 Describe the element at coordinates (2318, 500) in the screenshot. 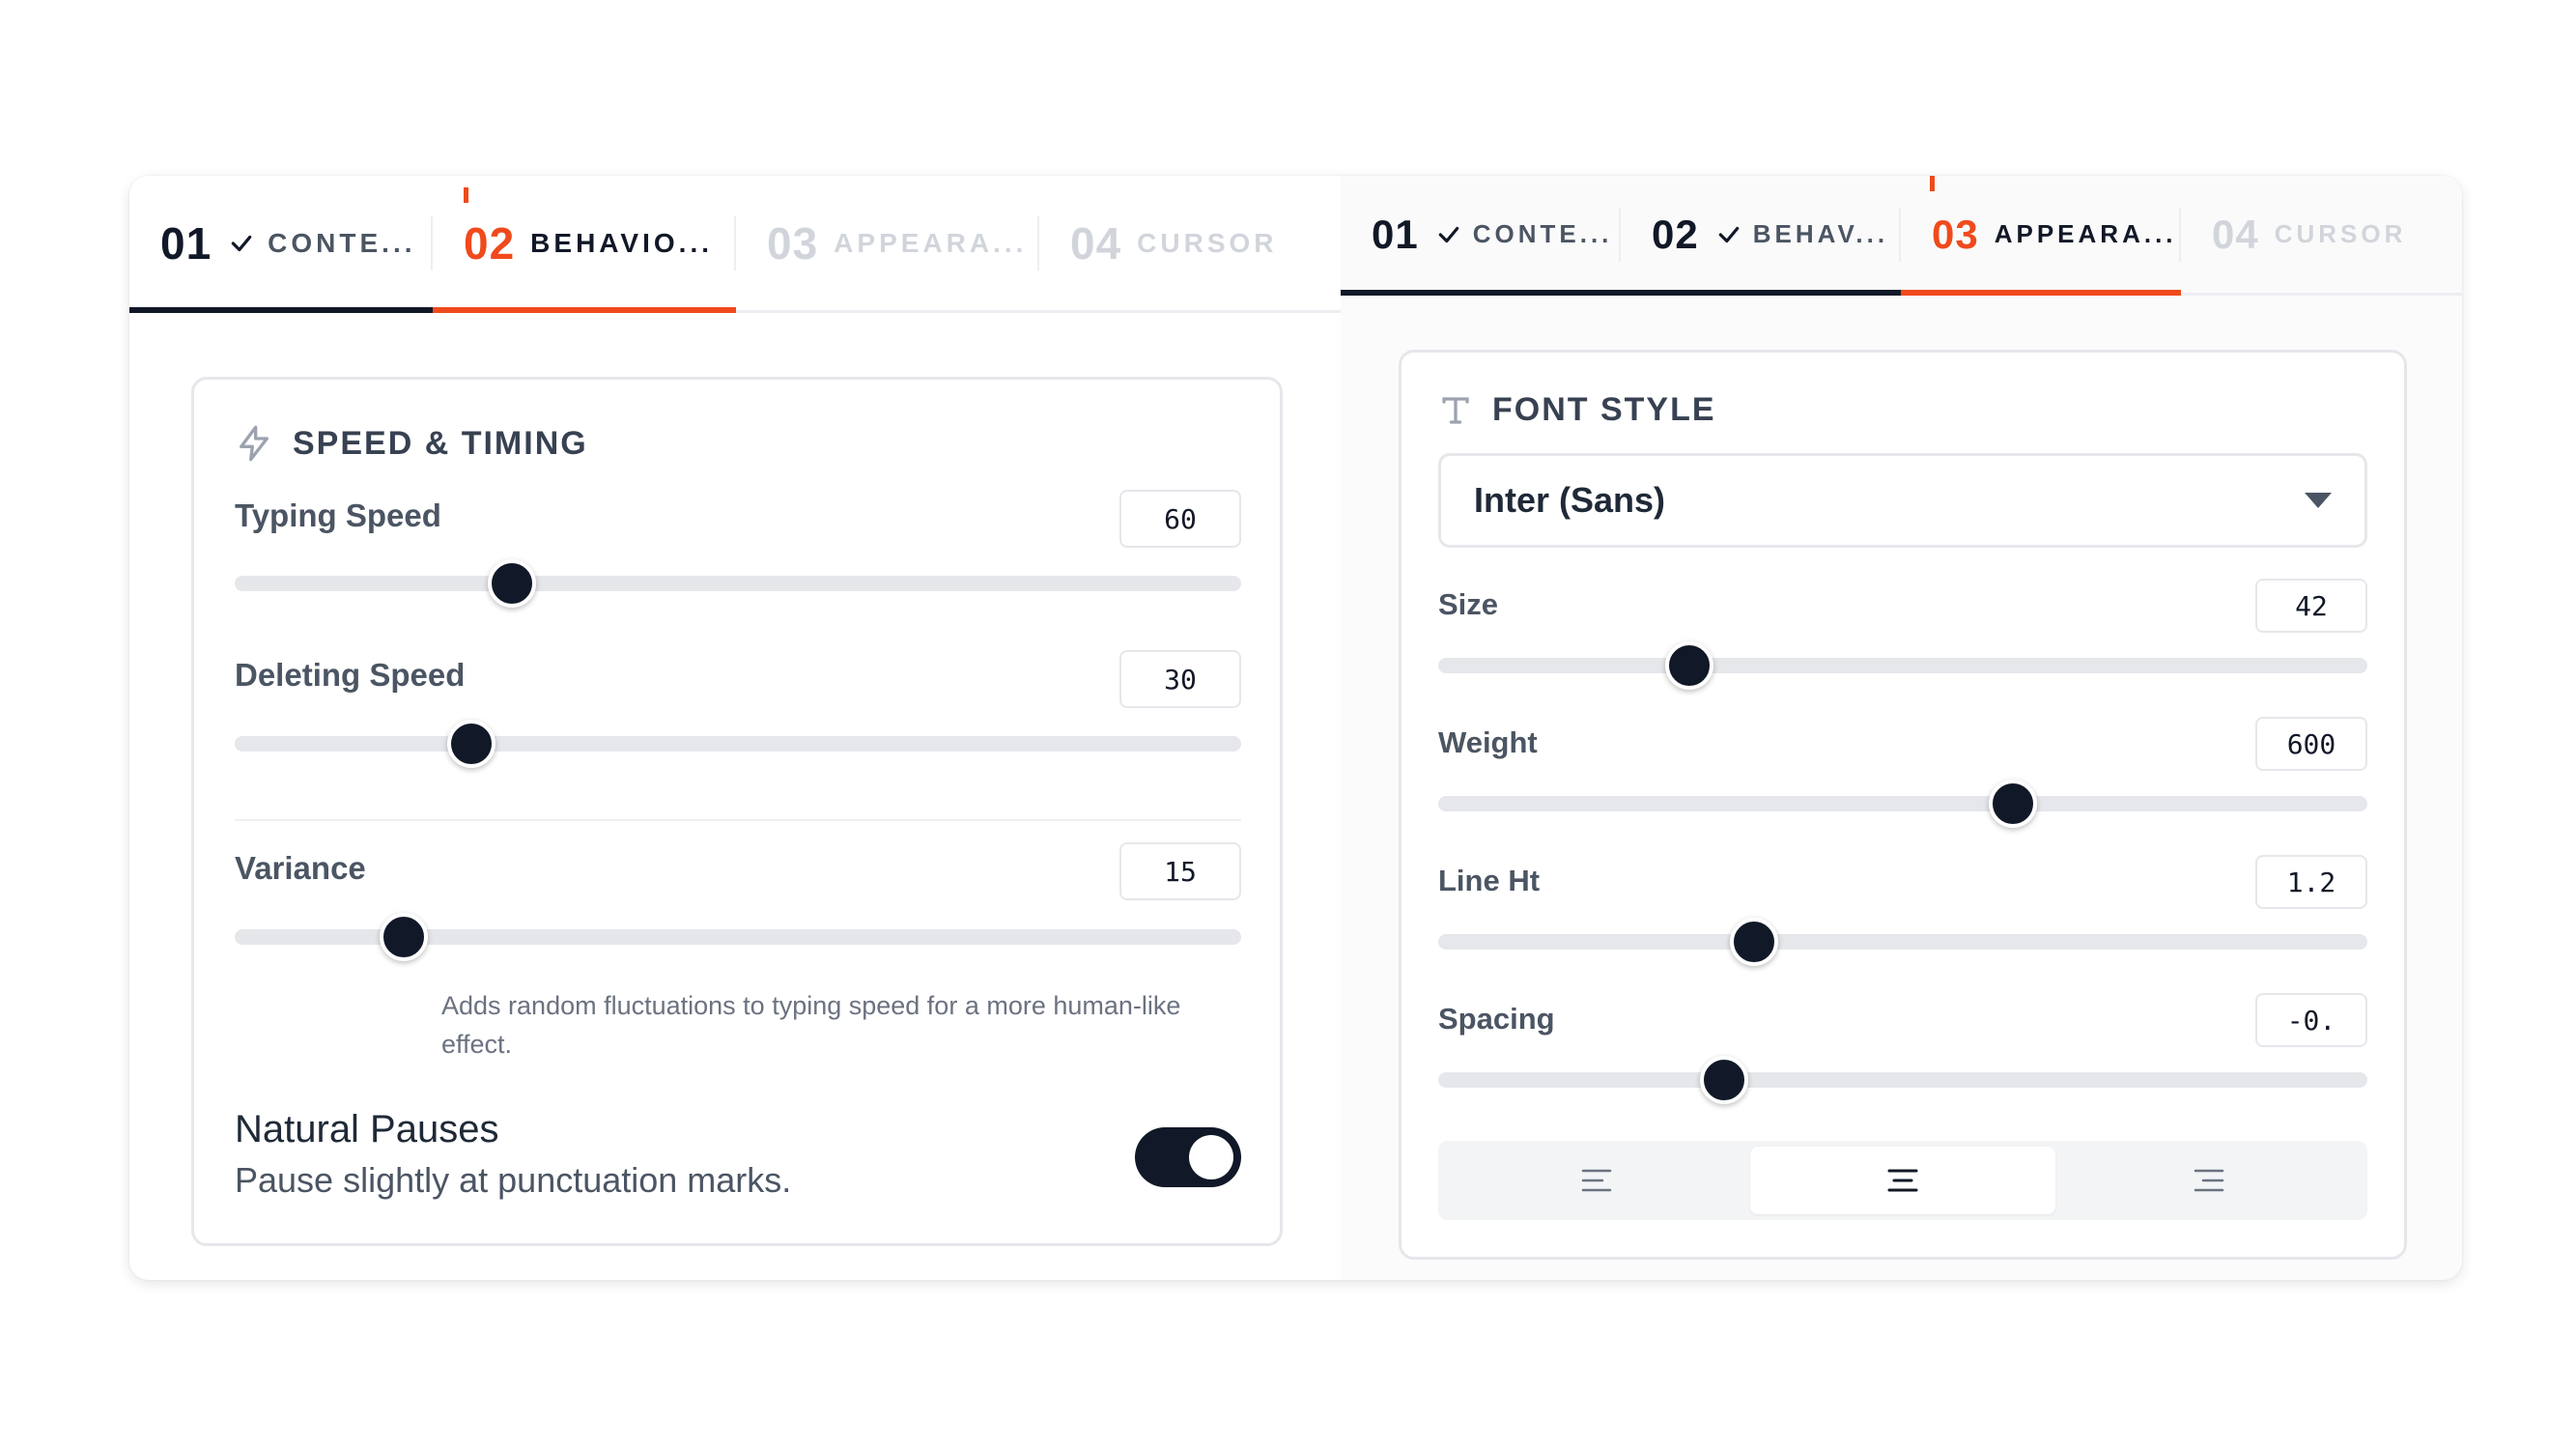

I see `chevron-down-icon` at that location.